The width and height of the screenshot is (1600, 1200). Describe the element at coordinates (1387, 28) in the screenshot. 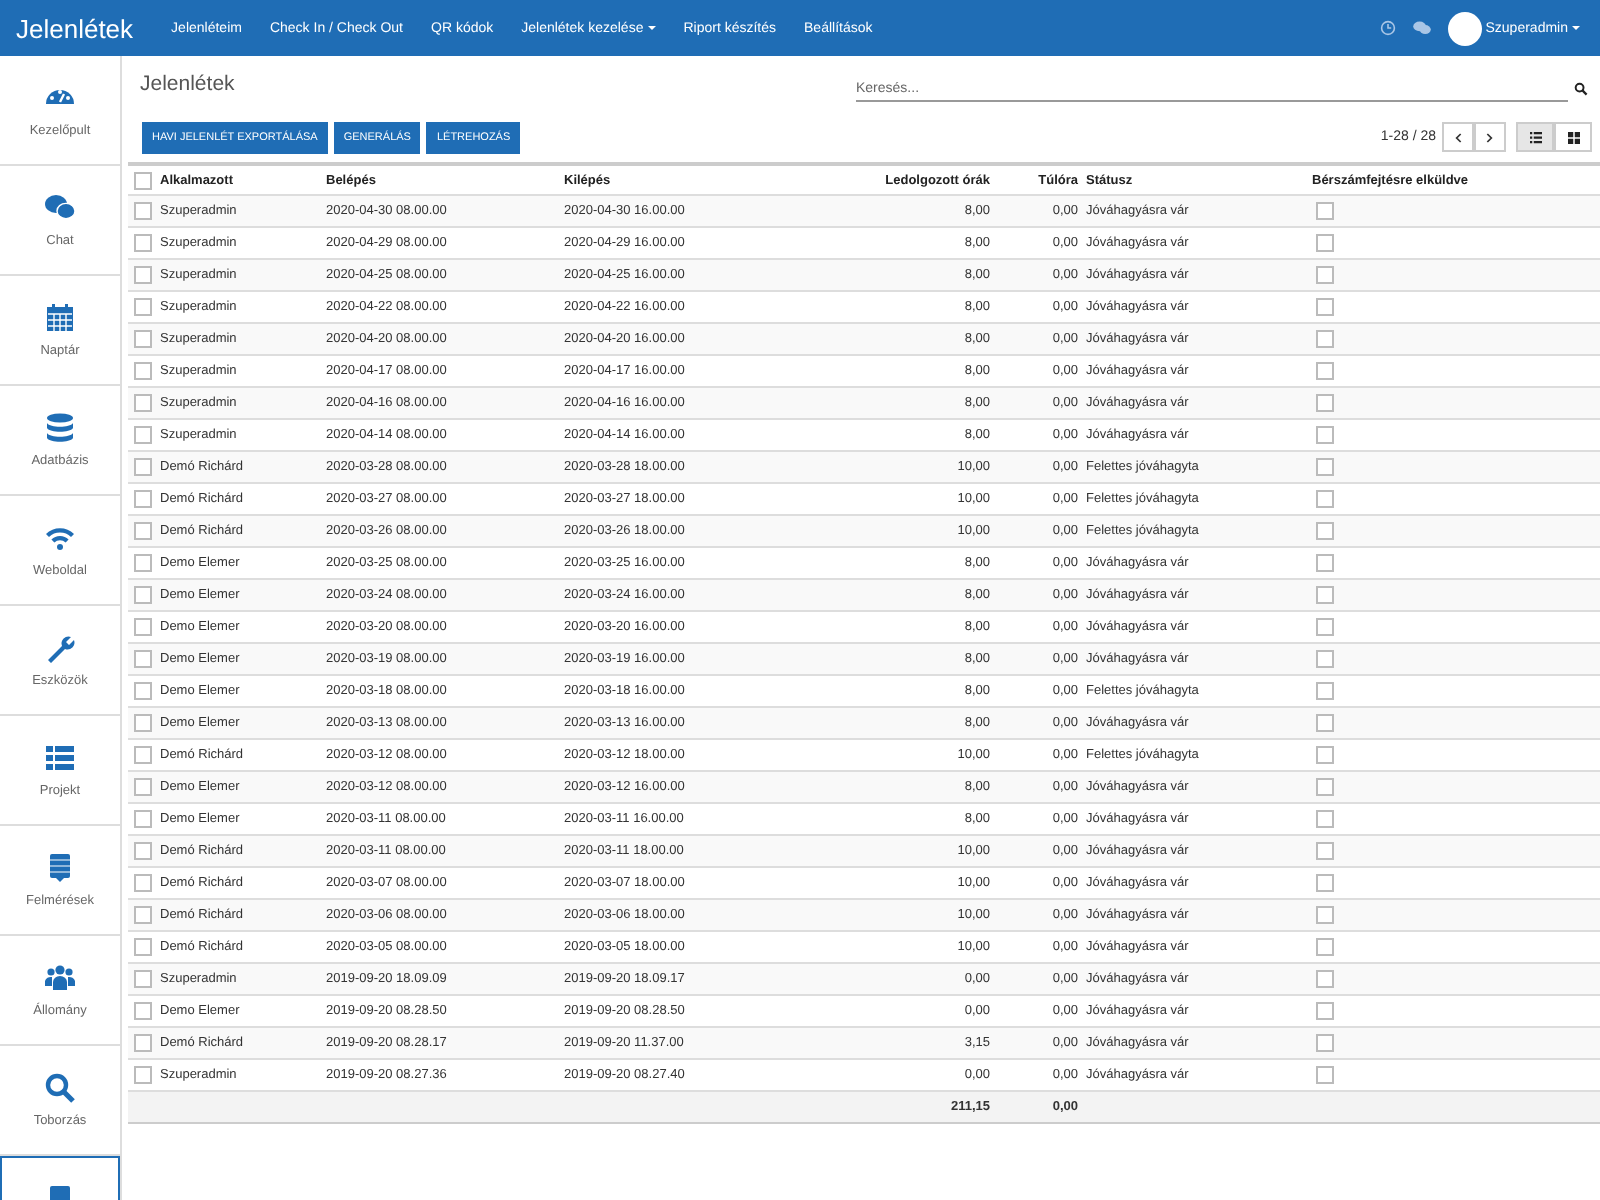

I see `clock-icon` at that location.